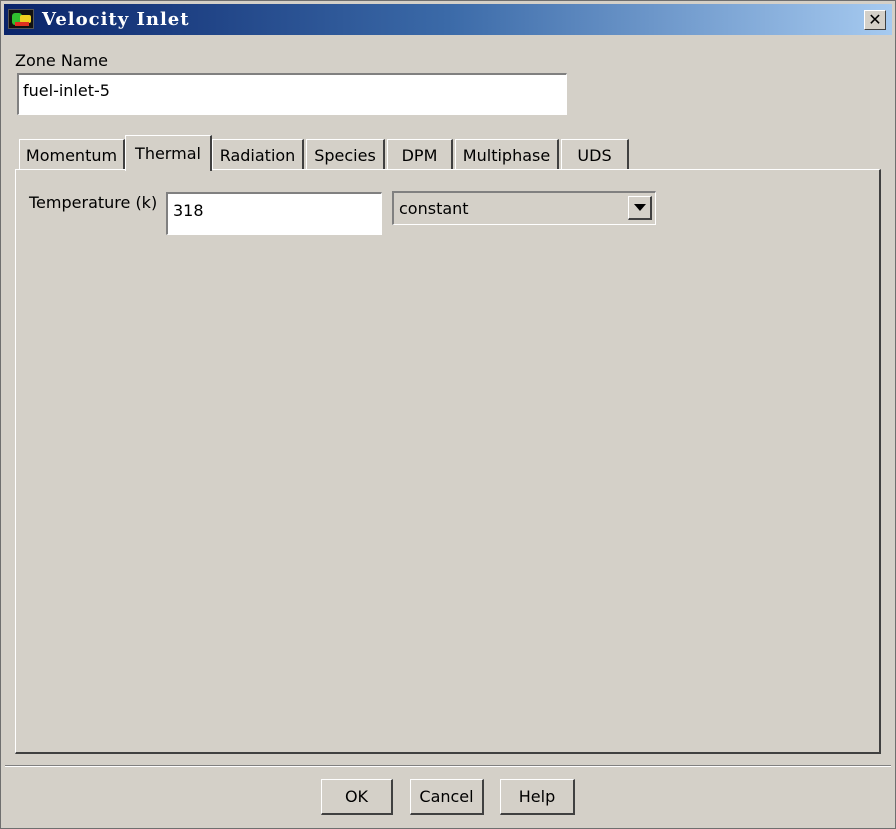 The width and height of the screenshot is (896, 829). Describe the element at coordinates (168, 153) in the screenshot. I see `tab-thermal: Thermal` at that location.